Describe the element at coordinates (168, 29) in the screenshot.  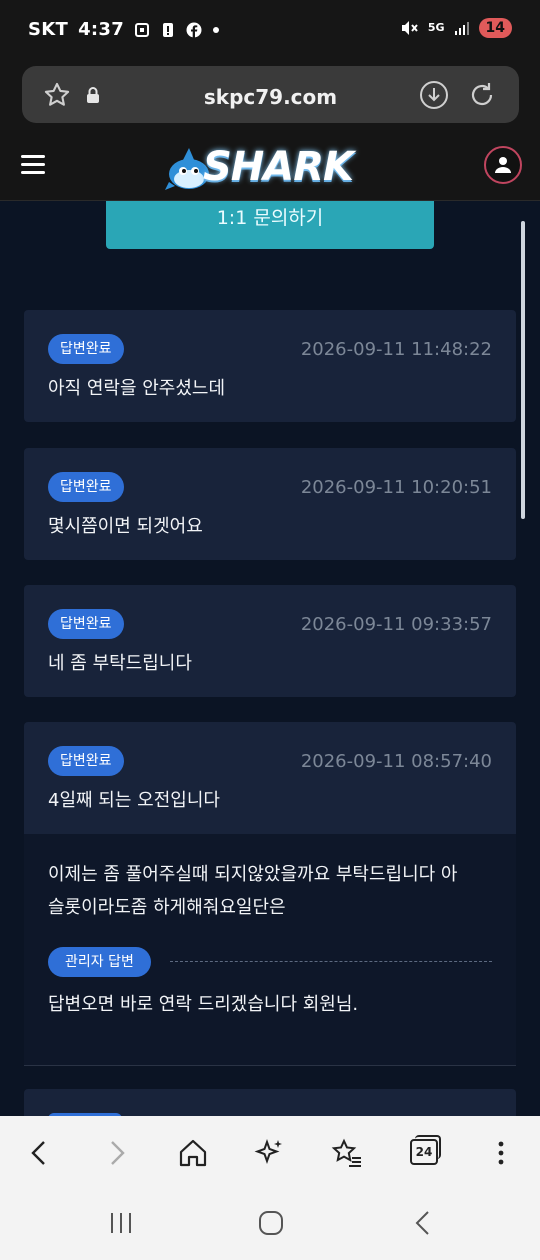
I see `alert-icon` at that location.